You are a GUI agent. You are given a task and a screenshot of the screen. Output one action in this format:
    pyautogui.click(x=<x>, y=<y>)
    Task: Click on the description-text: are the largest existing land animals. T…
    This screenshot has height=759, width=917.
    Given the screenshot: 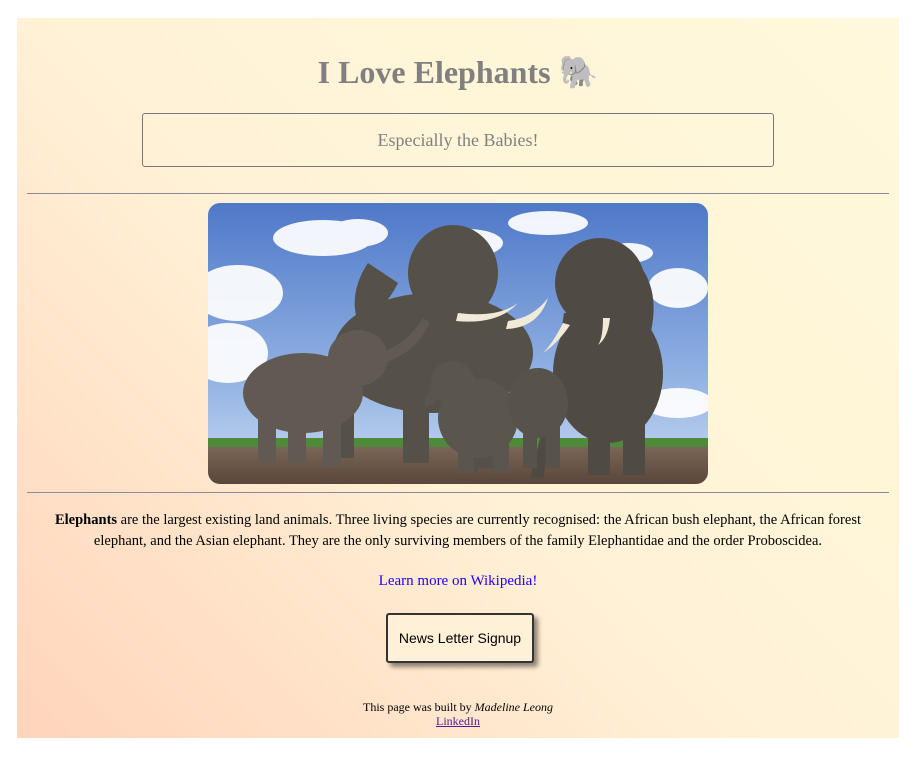 What is the action you would take?
    pyautogui.click(x=477, y=530)
    